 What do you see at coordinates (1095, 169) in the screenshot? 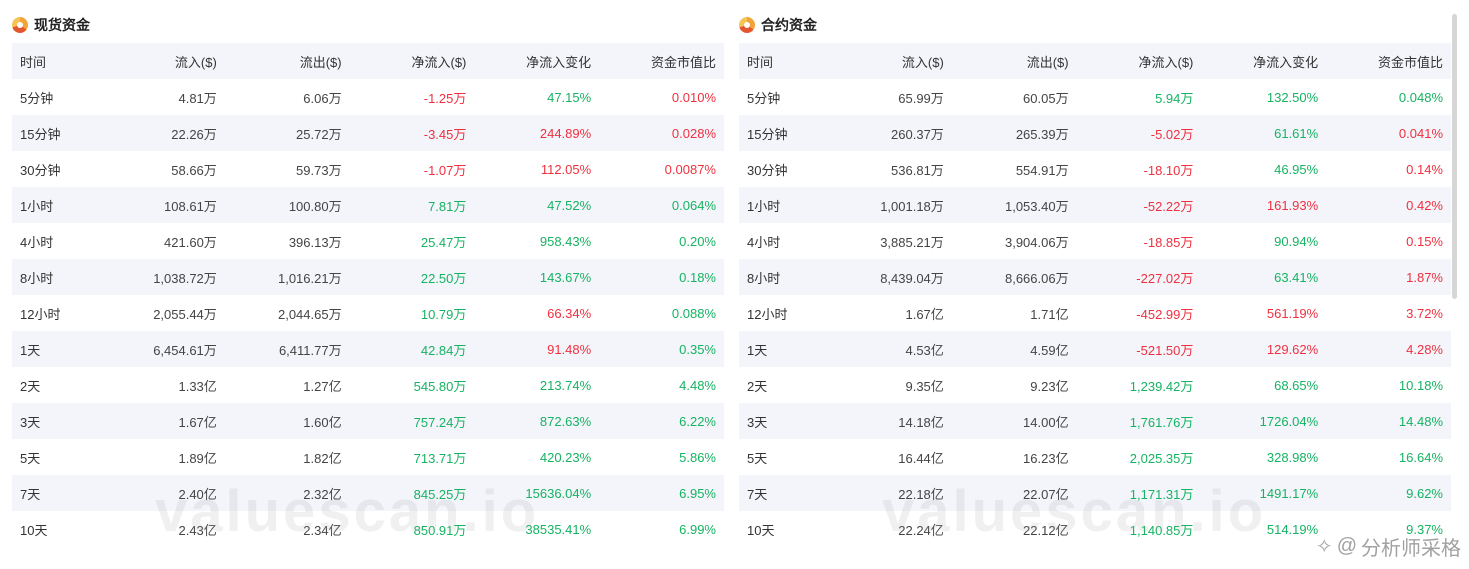
I see `table-row: 30分钟 536.81万 554.91万 -18.10万 46.95% 0.14%` at bounding box center [1095, 169].